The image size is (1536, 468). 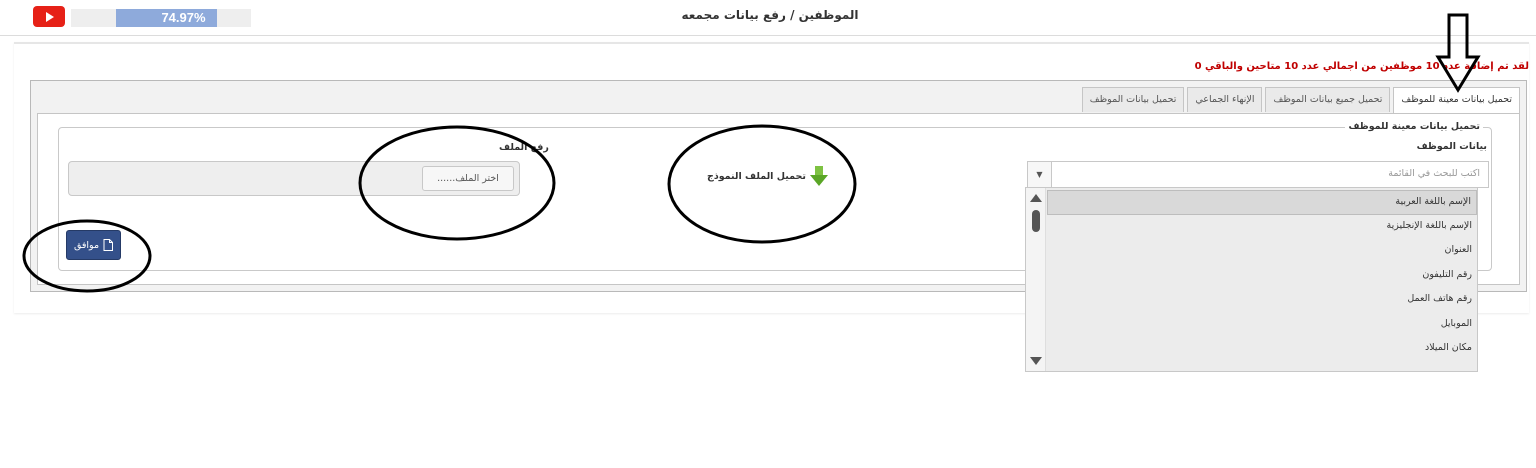 What do you see at coordinates (1456, 100) in the screenshot?
I see `tab-specific-data: تحميل بيانات معينة للموظف` at bounding box center [1456, 100].